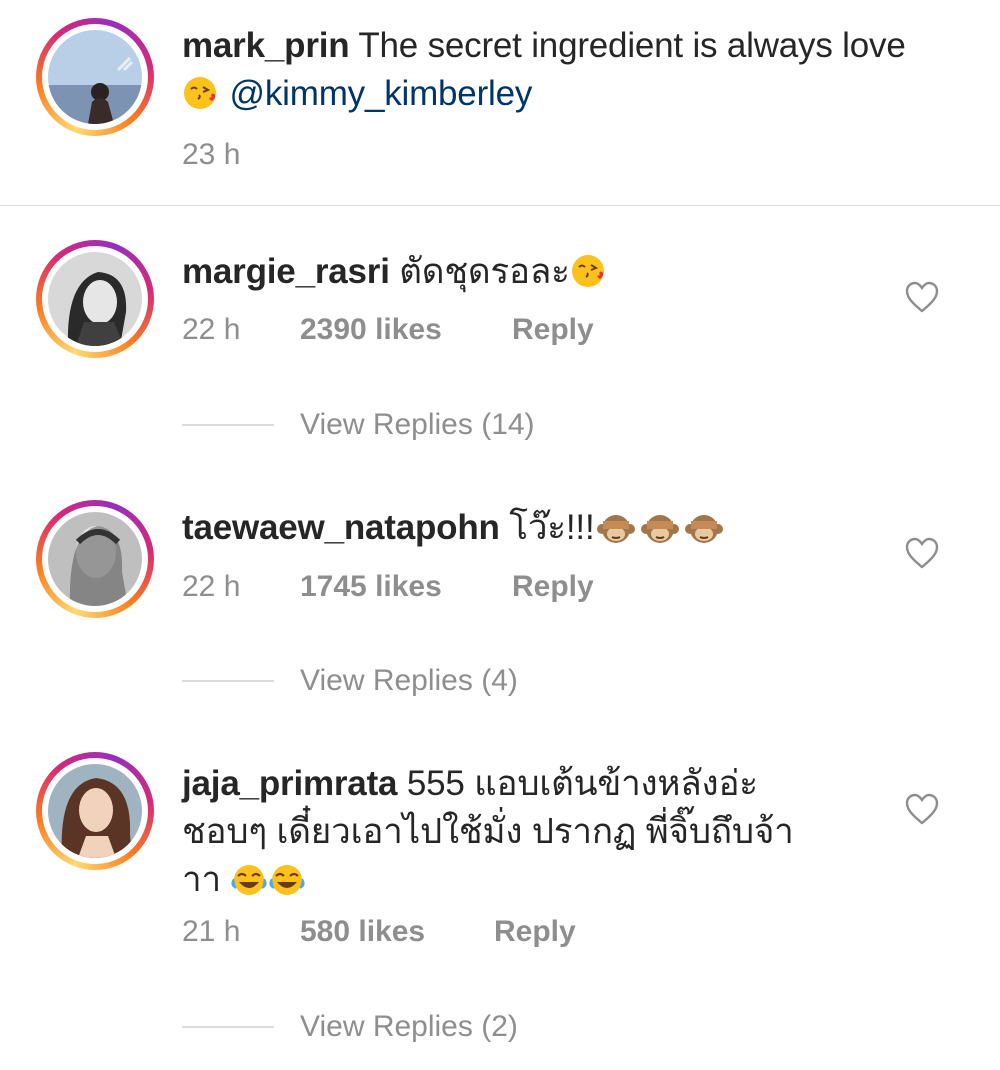 This screenshot has height=1070, width=1000. I want to click on comment-username: taewaew_natapohn, so click(341, 527).